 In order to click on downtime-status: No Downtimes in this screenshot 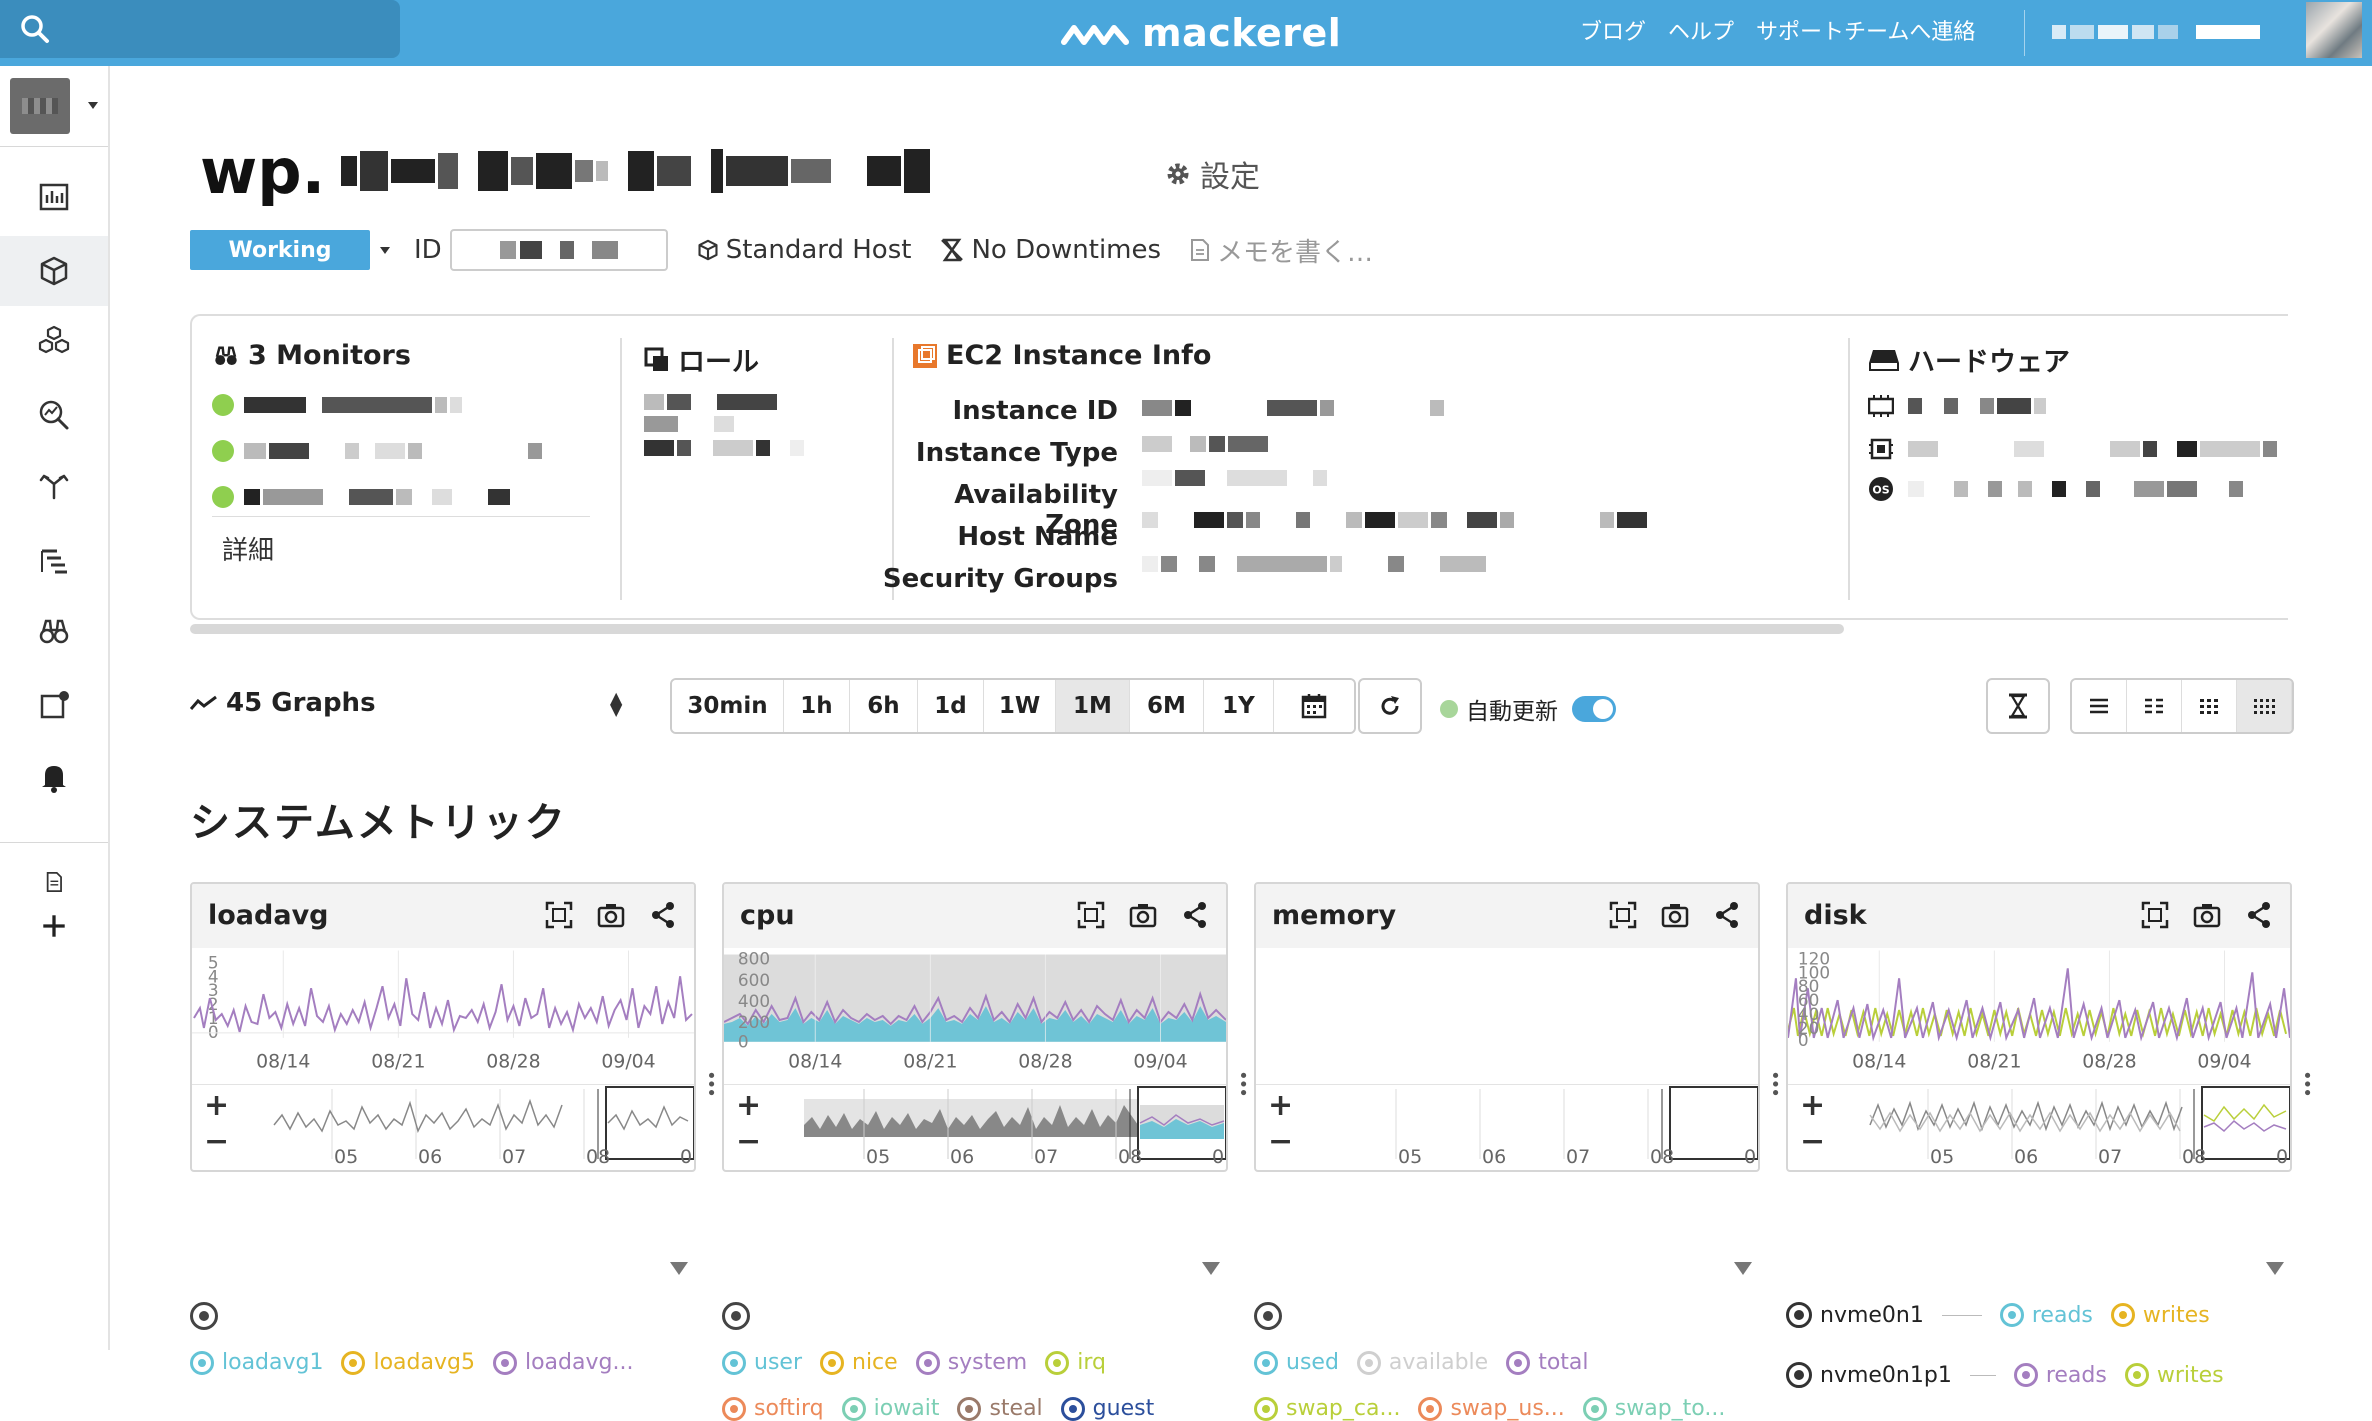, I will do `click(1050, 250)`.